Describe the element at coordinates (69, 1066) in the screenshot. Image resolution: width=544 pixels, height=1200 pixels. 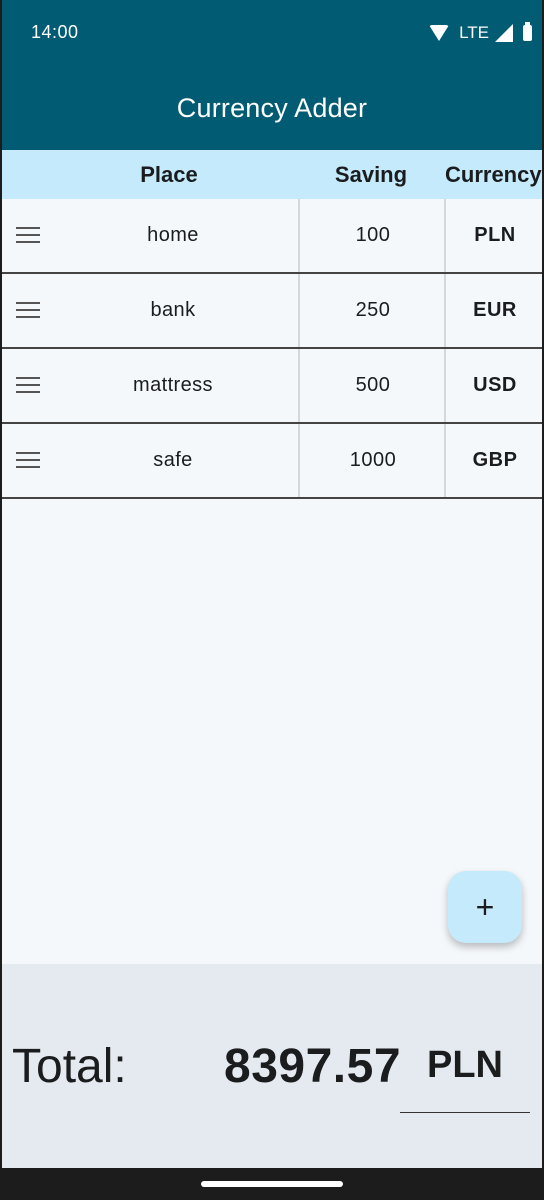
I see `total-label: Total:` at that location.